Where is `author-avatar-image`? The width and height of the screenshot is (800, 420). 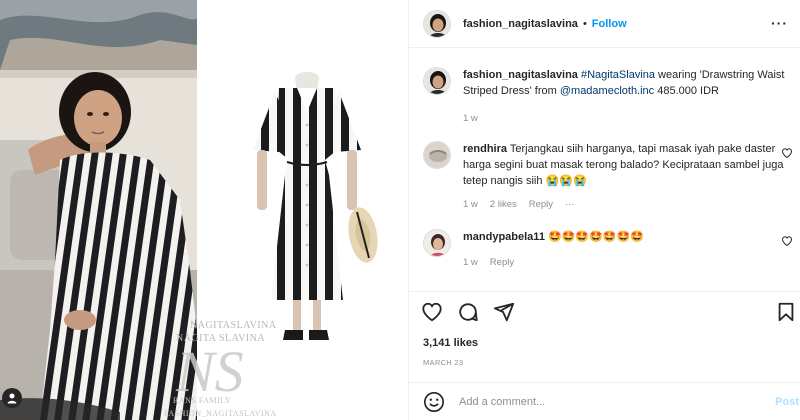 author-avatar-image is located at coordinates (437, 23).